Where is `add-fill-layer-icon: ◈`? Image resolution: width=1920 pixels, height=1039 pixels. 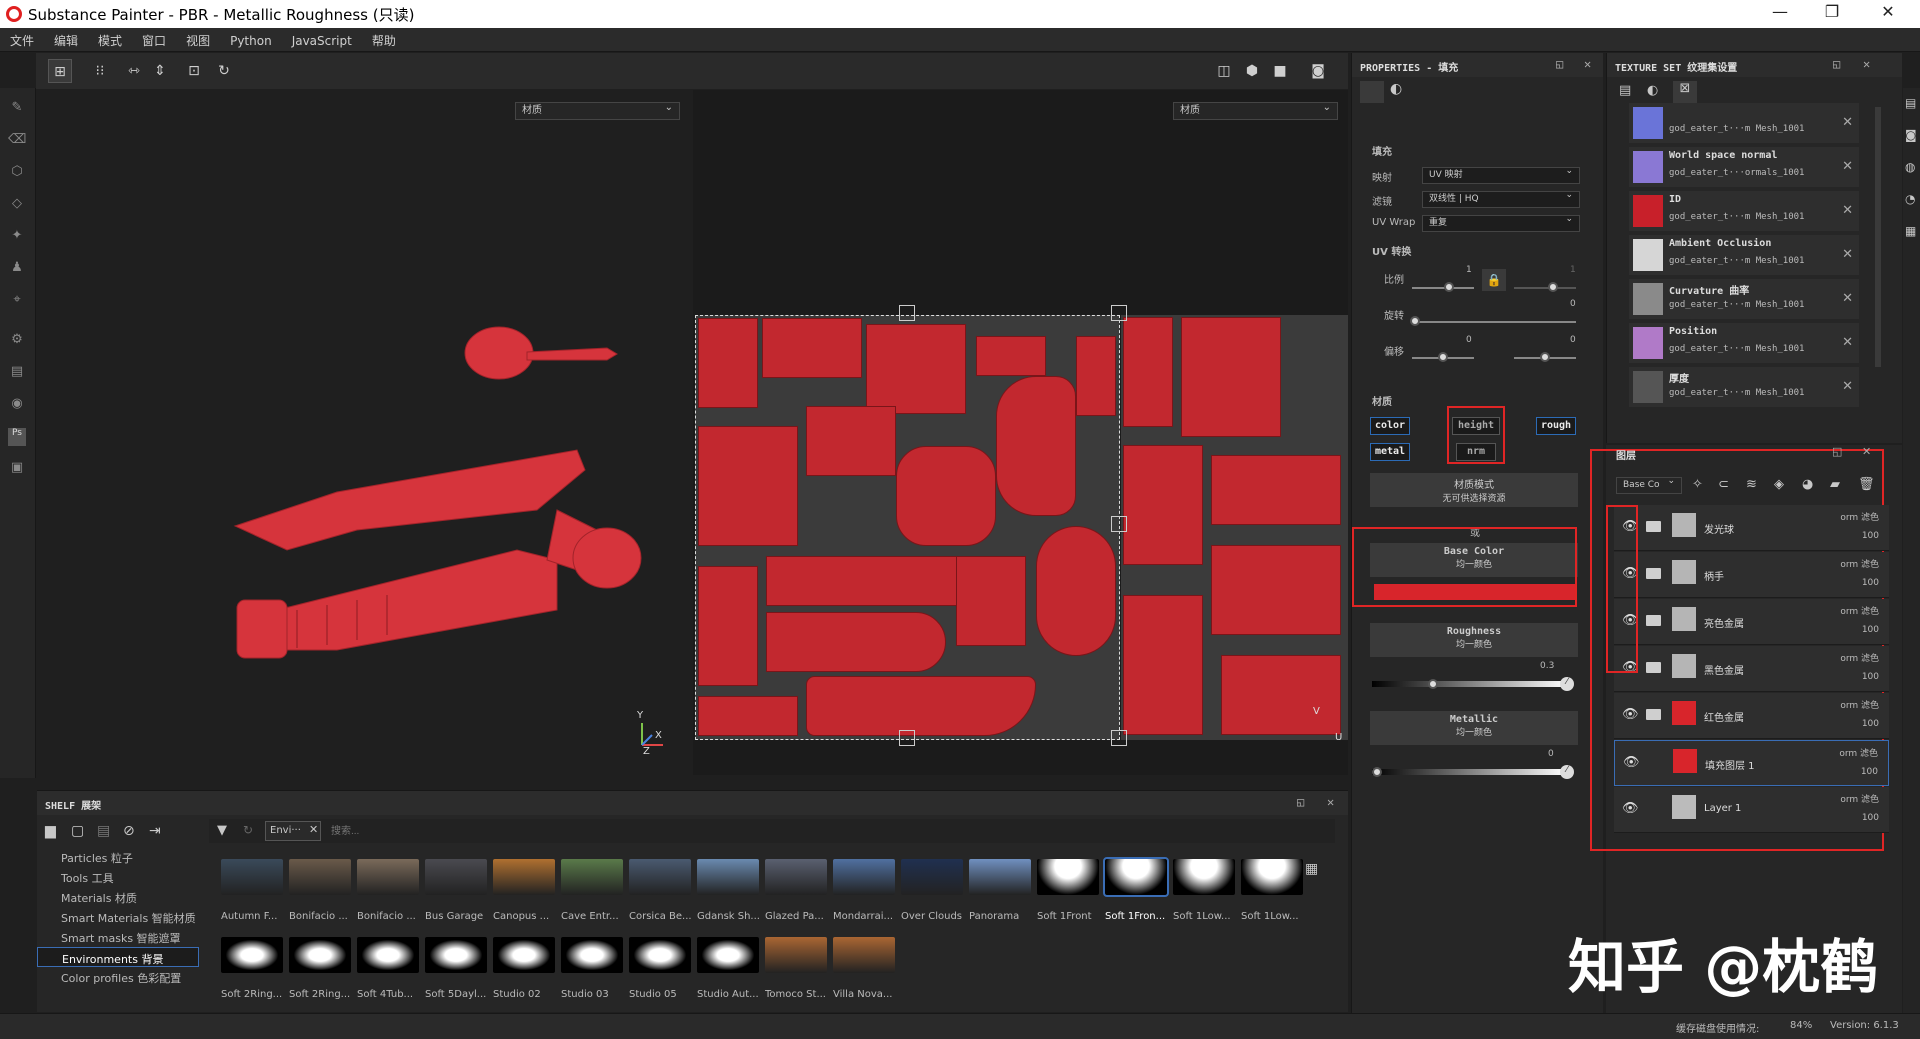
add-fill-layer-icon: ◈ is located at coordinates (1779, 484).